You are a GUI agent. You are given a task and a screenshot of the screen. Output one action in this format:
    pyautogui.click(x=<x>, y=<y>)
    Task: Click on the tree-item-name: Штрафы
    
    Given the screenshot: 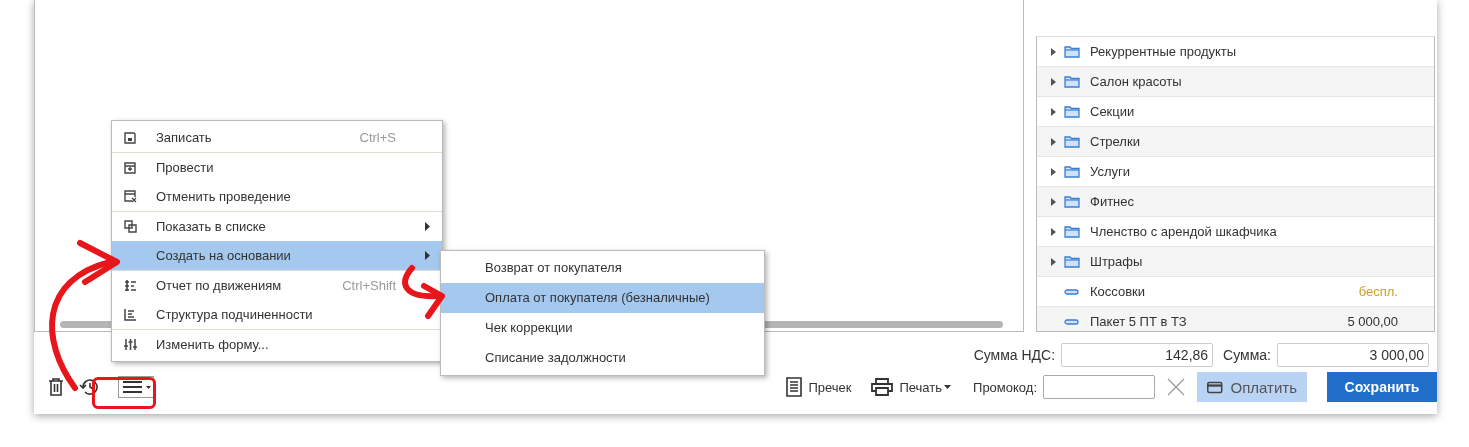 What is the action you would take?
    pyautogui.click(x=1117, y=261)
    